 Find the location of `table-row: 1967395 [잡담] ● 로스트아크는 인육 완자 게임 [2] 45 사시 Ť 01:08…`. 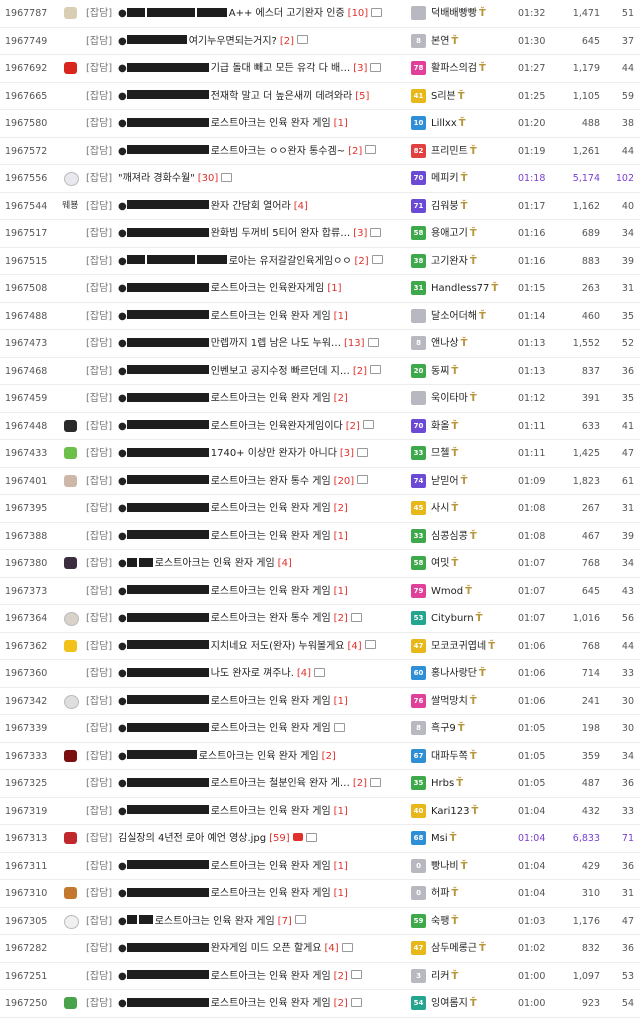

table-row: 1967395 [잡담] ● 로스트아크는 인육 완자 게임 [2] 45 사시 Ť 01:08… is located at coordinates (320, 509).